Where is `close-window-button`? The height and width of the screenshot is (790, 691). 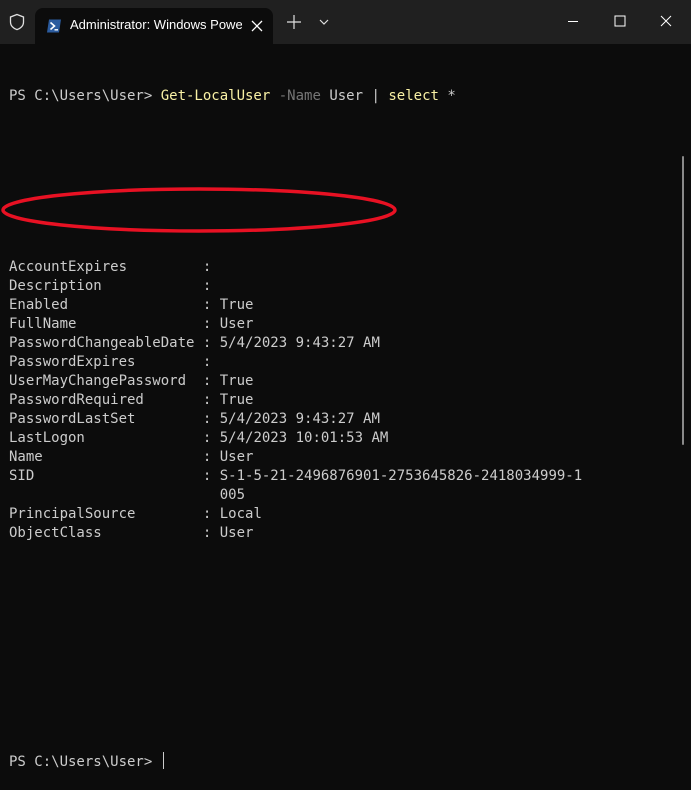 close-window-button is located at coordinates (666, 22).